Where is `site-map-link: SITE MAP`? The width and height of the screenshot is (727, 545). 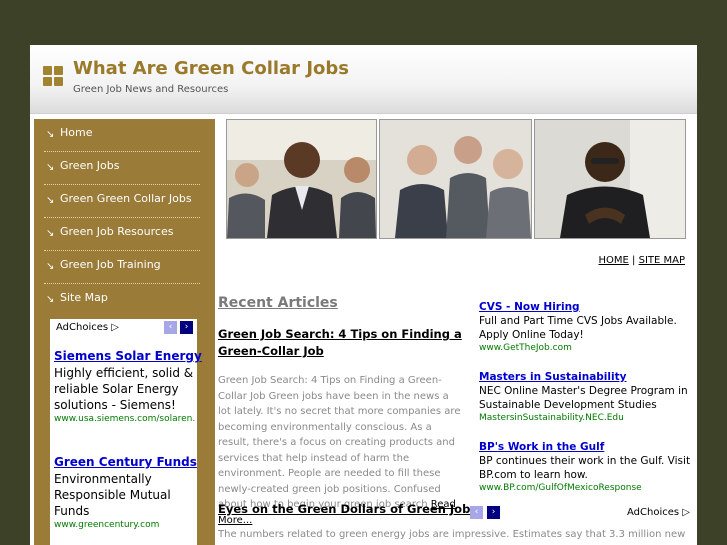 site-map-link: SITE MAP is located at coordinates (662, 260).